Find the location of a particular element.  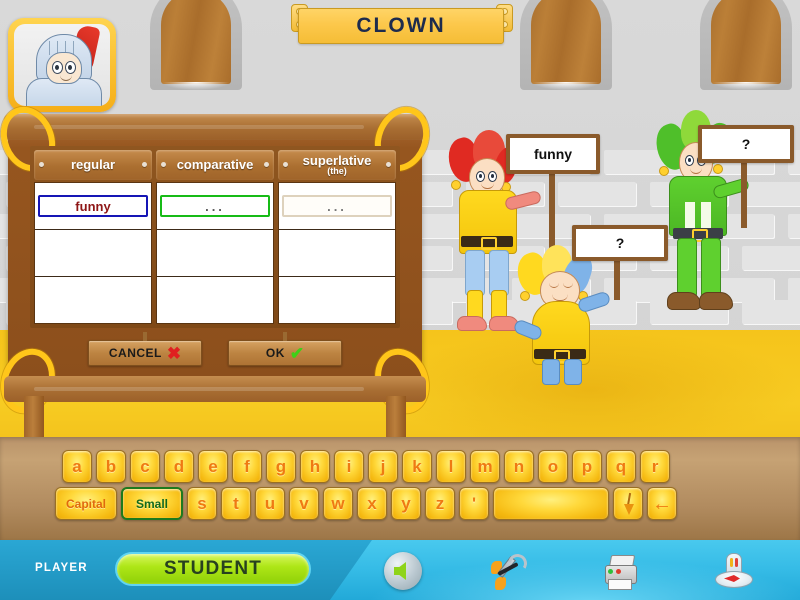

knight-face-icon is located at coordinates (64, 68).